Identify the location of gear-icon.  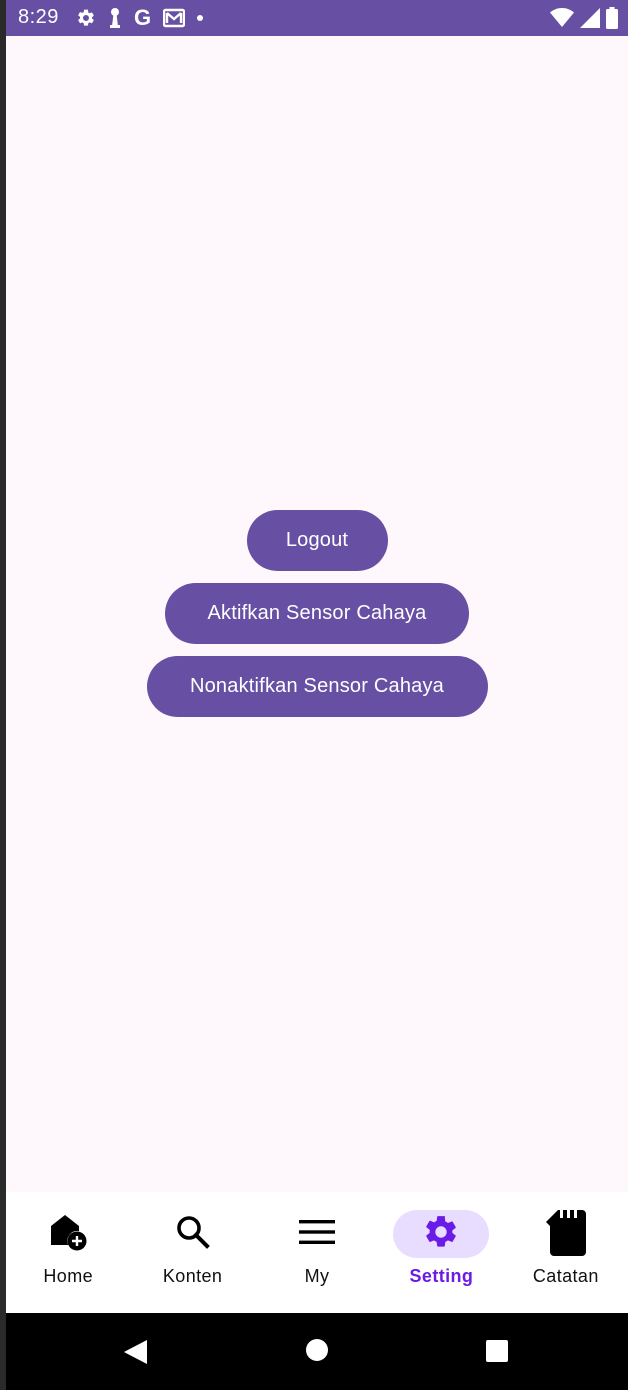
(441, 1234).